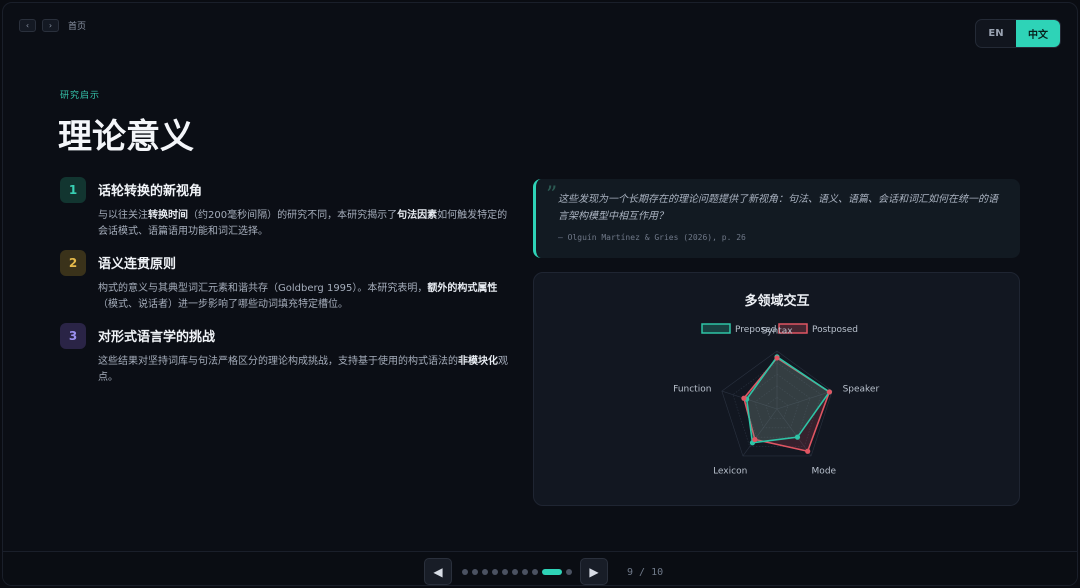 The height and width of the screenshot is (588, 1080). What do you see at coordinates (168, 215) in the screenshot?
I see `emphasis-text: 转换时间` at bounding box center [168, 215].